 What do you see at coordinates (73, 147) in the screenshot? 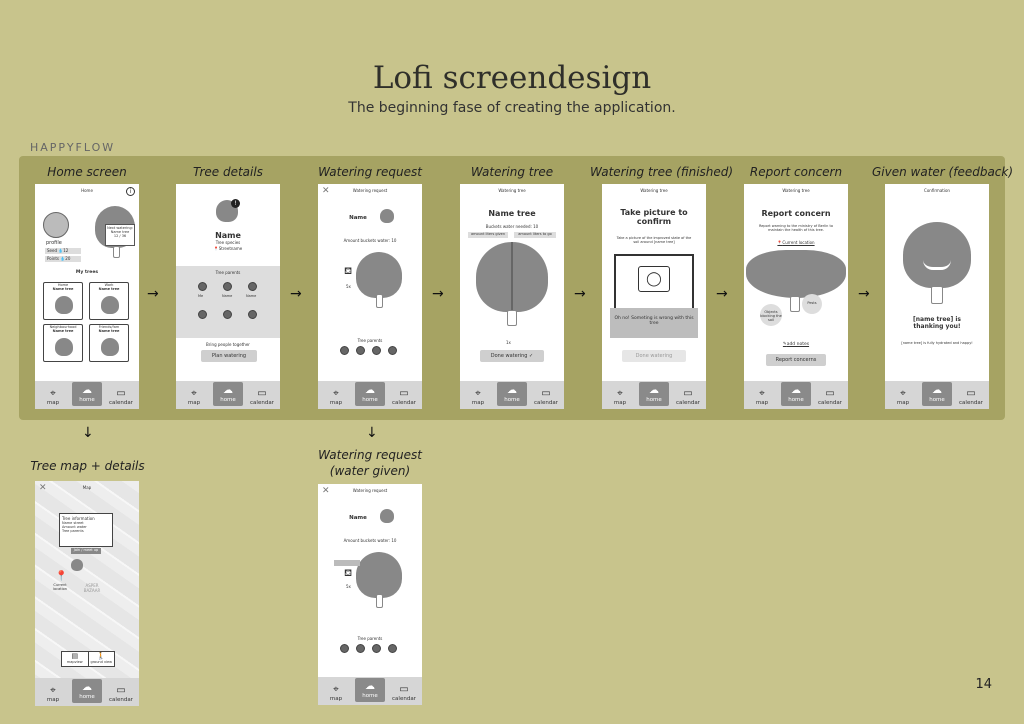
I see `section-label: HAPPYFLOW` at bounding box center [73, 147].